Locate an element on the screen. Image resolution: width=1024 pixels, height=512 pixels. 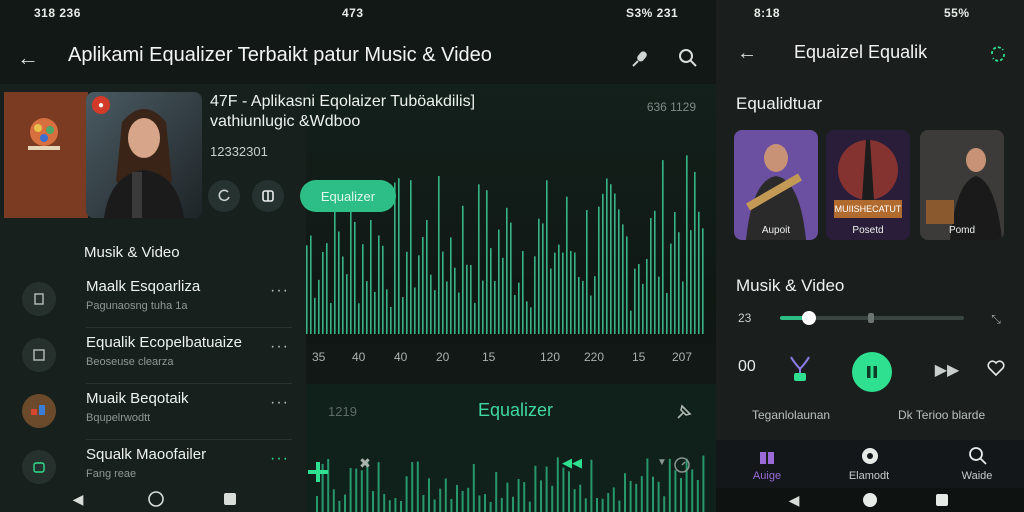
page-title: Equaizel Equalik is located at coordinates (861, 52).